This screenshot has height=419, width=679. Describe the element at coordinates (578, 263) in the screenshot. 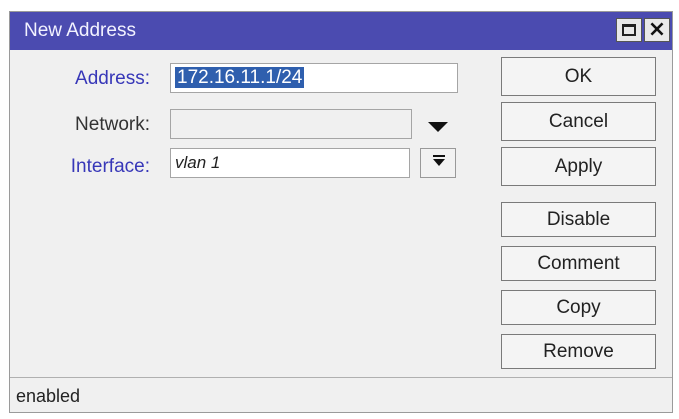

I see `comment-button: Comment` at that location.